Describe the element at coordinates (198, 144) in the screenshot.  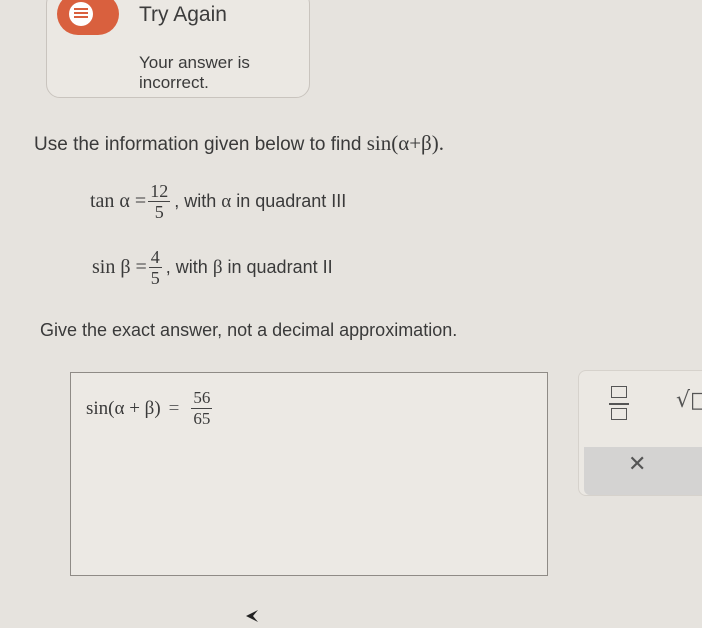
I see `instruction-text: Use the information given below to find` at that location.